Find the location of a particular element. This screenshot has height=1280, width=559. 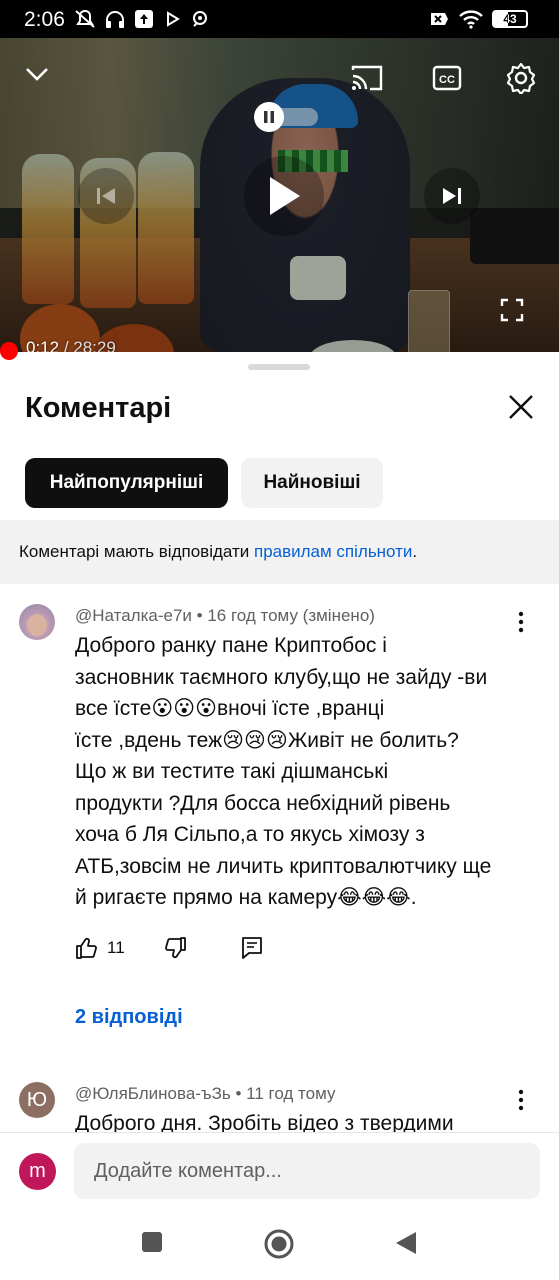

play-store-icon is located at coordinates (173, 19).